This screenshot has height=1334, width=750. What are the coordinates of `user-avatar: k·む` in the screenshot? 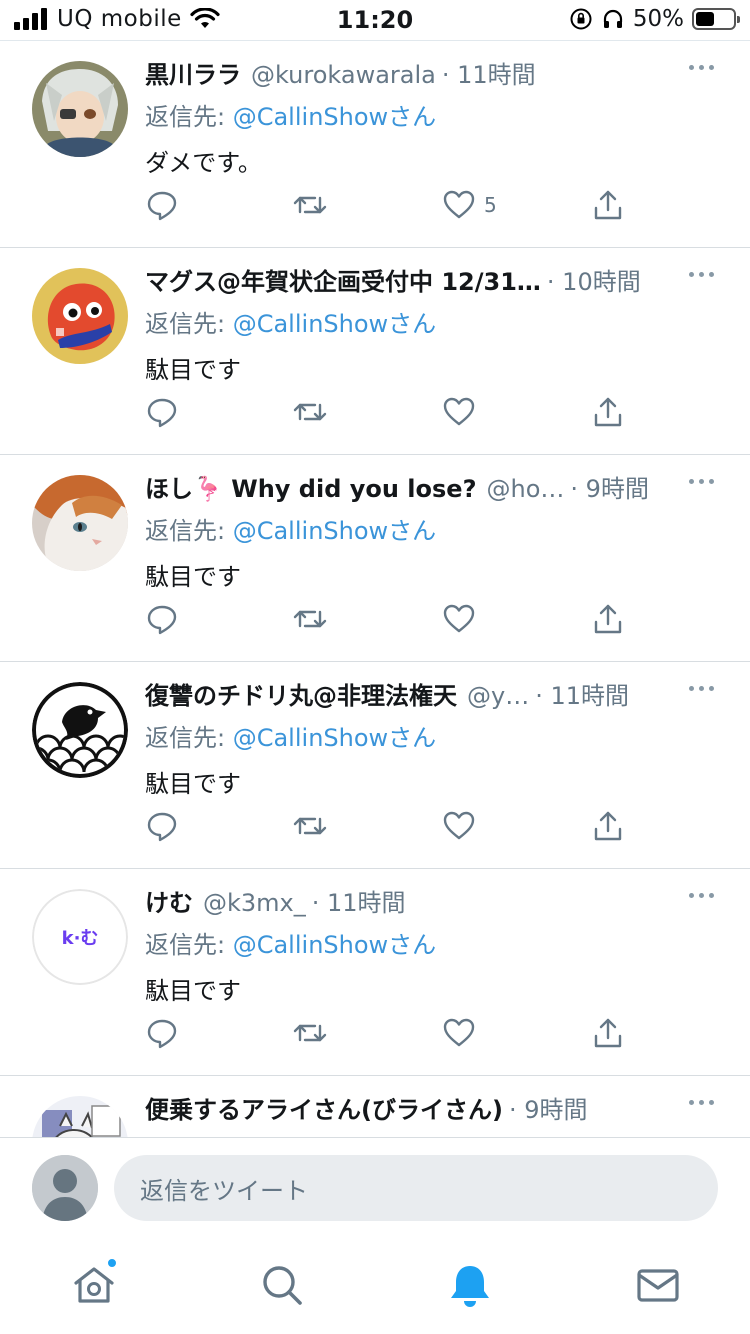 It's located at (80, 937).